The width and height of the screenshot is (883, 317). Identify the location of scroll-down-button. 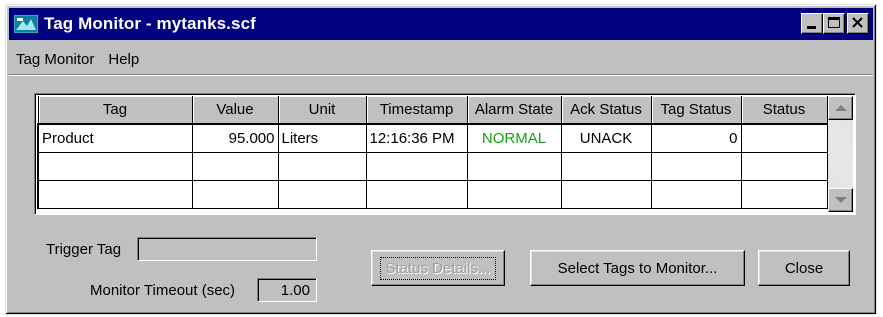
(840, 200).